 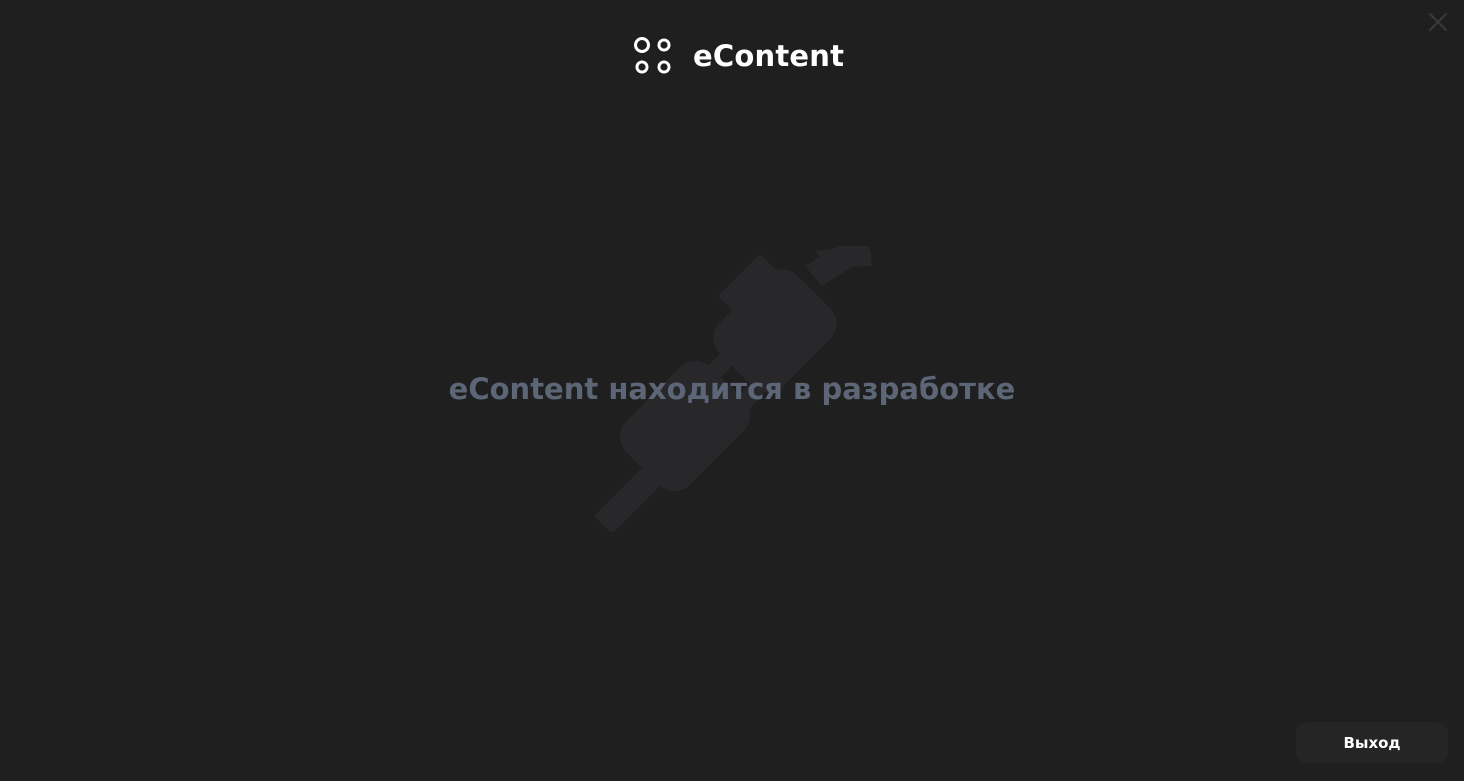 I want to click on exit-button: Выход, so click(x=1372, y=742).